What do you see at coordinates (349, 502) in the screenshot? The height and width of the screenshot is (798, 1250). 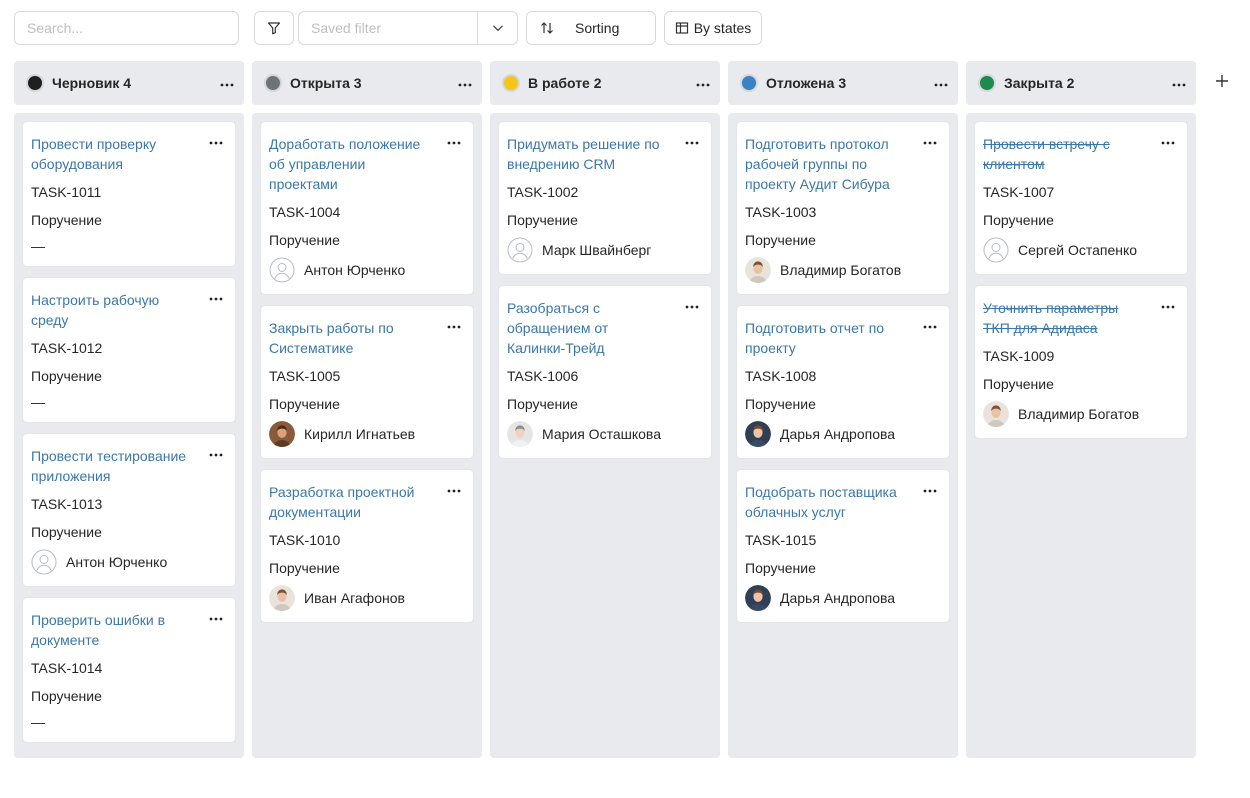 I see `card-title-link: Разработка проектной документации` at bounding box center [349, 502].